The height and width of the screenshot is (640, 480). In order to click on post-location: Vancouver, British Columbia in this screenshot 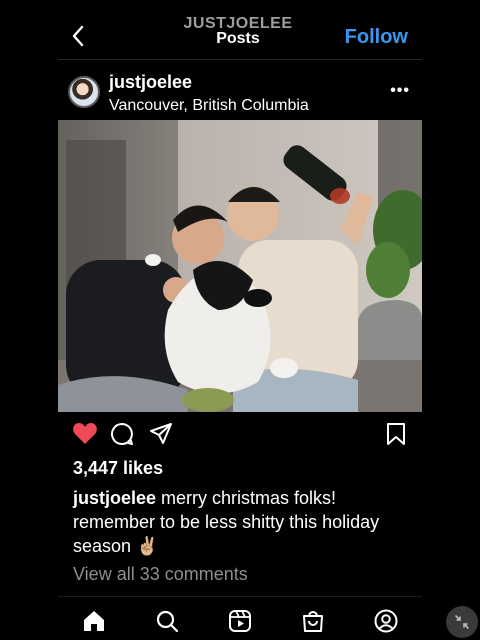, I will do `click(209, 106)`.